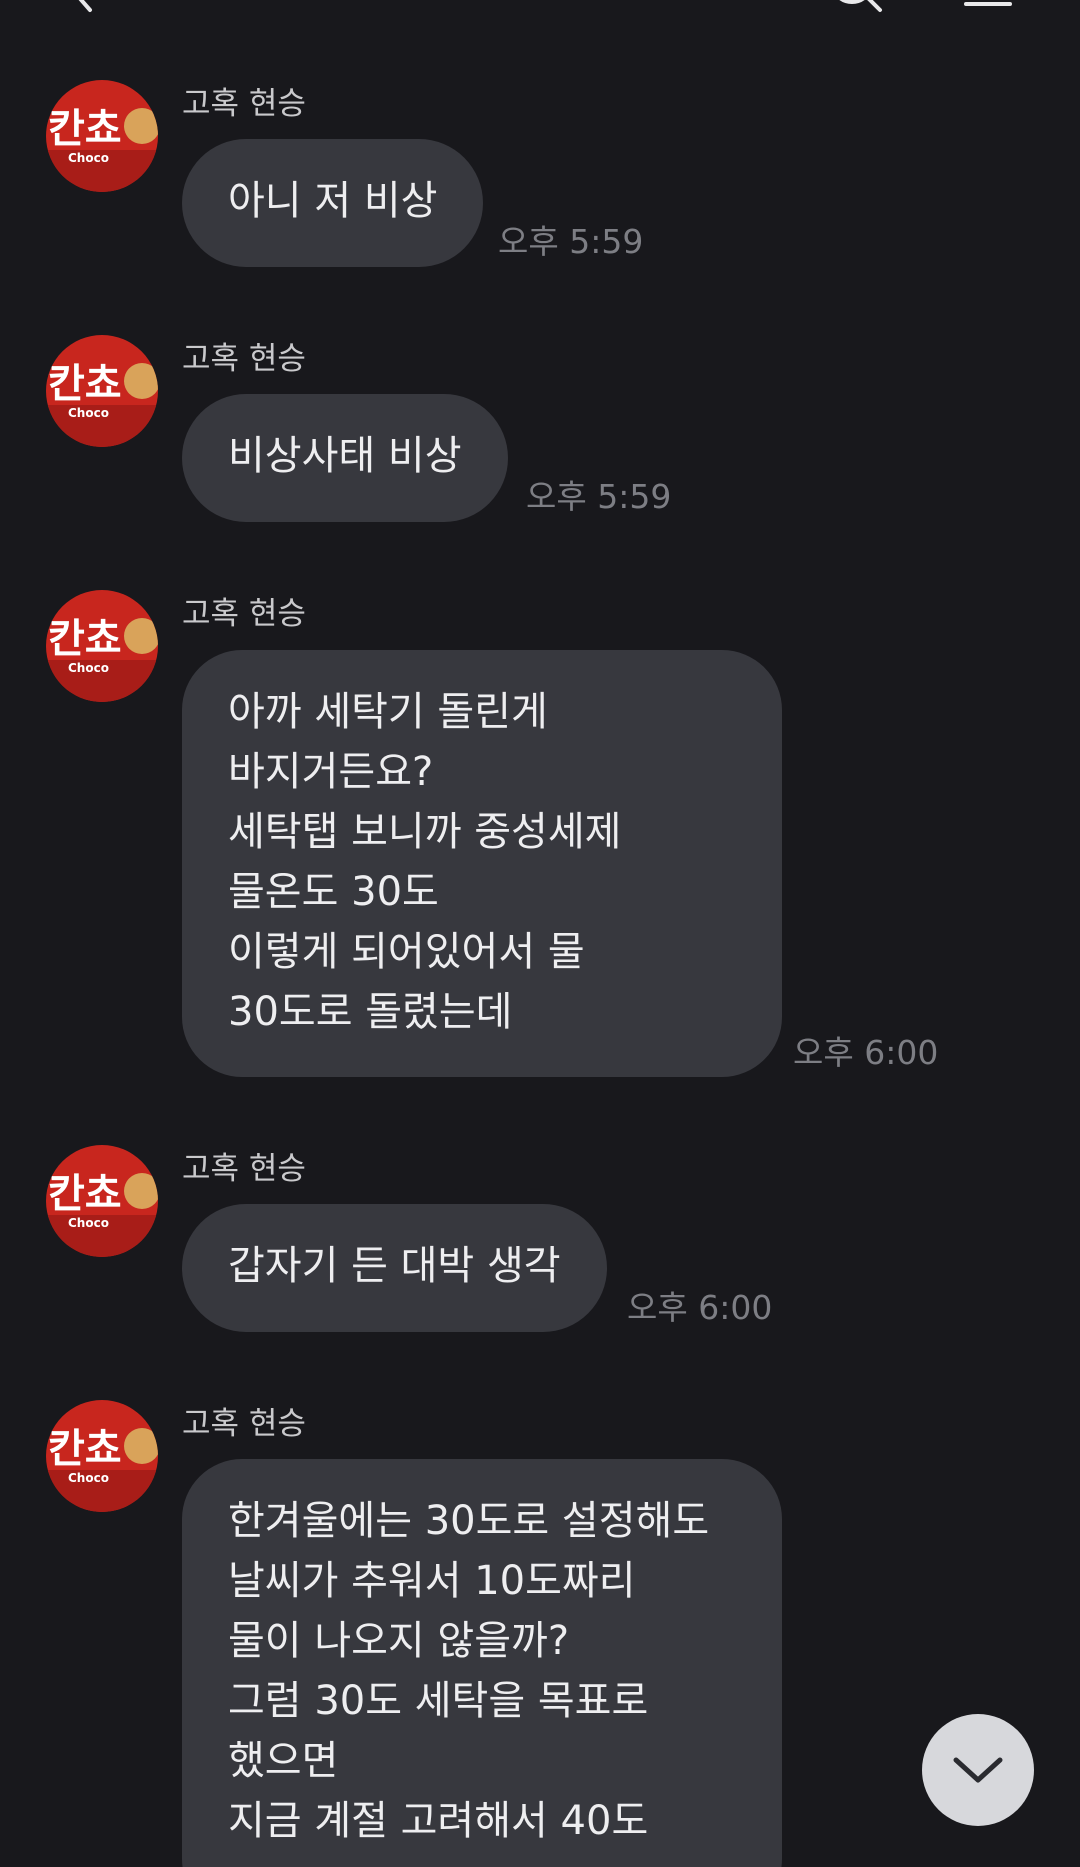 The image size is (1080, 1867). I want to click on top-bar: 1 25, so click(540, 15).